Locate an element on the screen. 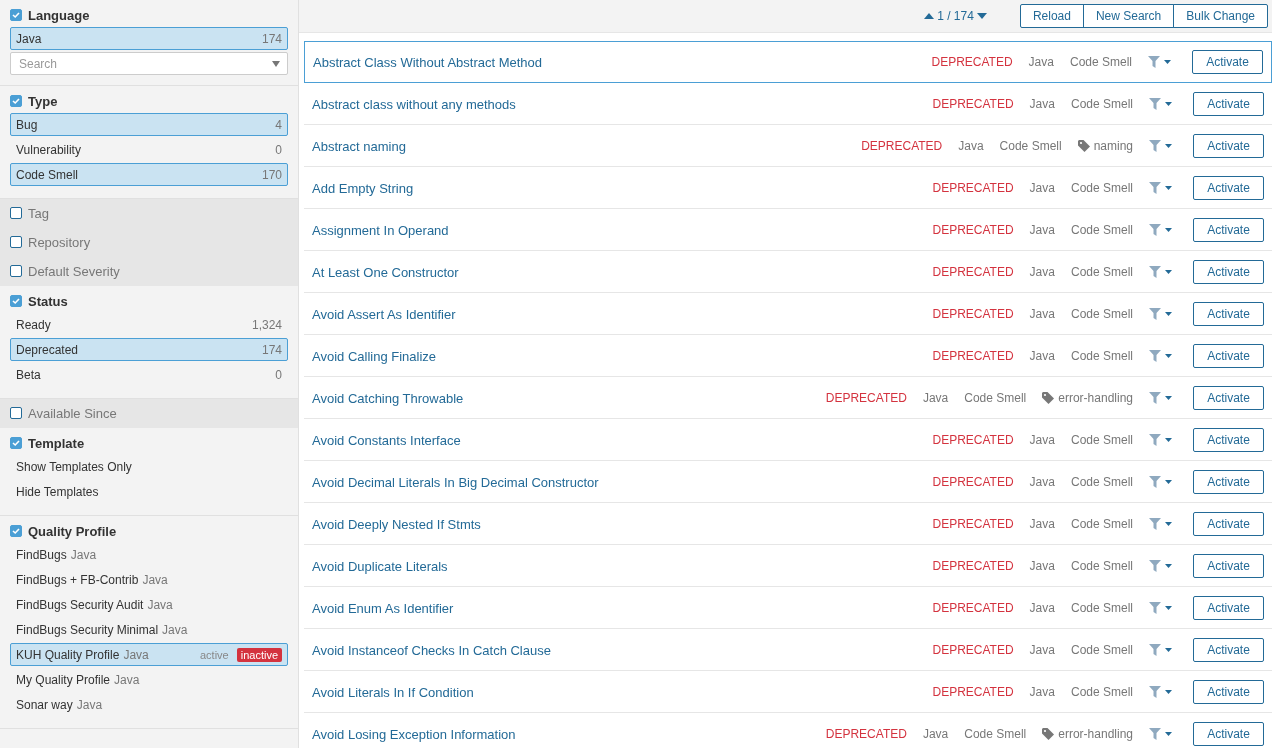 This screenshot has height=748, width=1272. facet-title: Default Severity is located at coordinates (74, 271).